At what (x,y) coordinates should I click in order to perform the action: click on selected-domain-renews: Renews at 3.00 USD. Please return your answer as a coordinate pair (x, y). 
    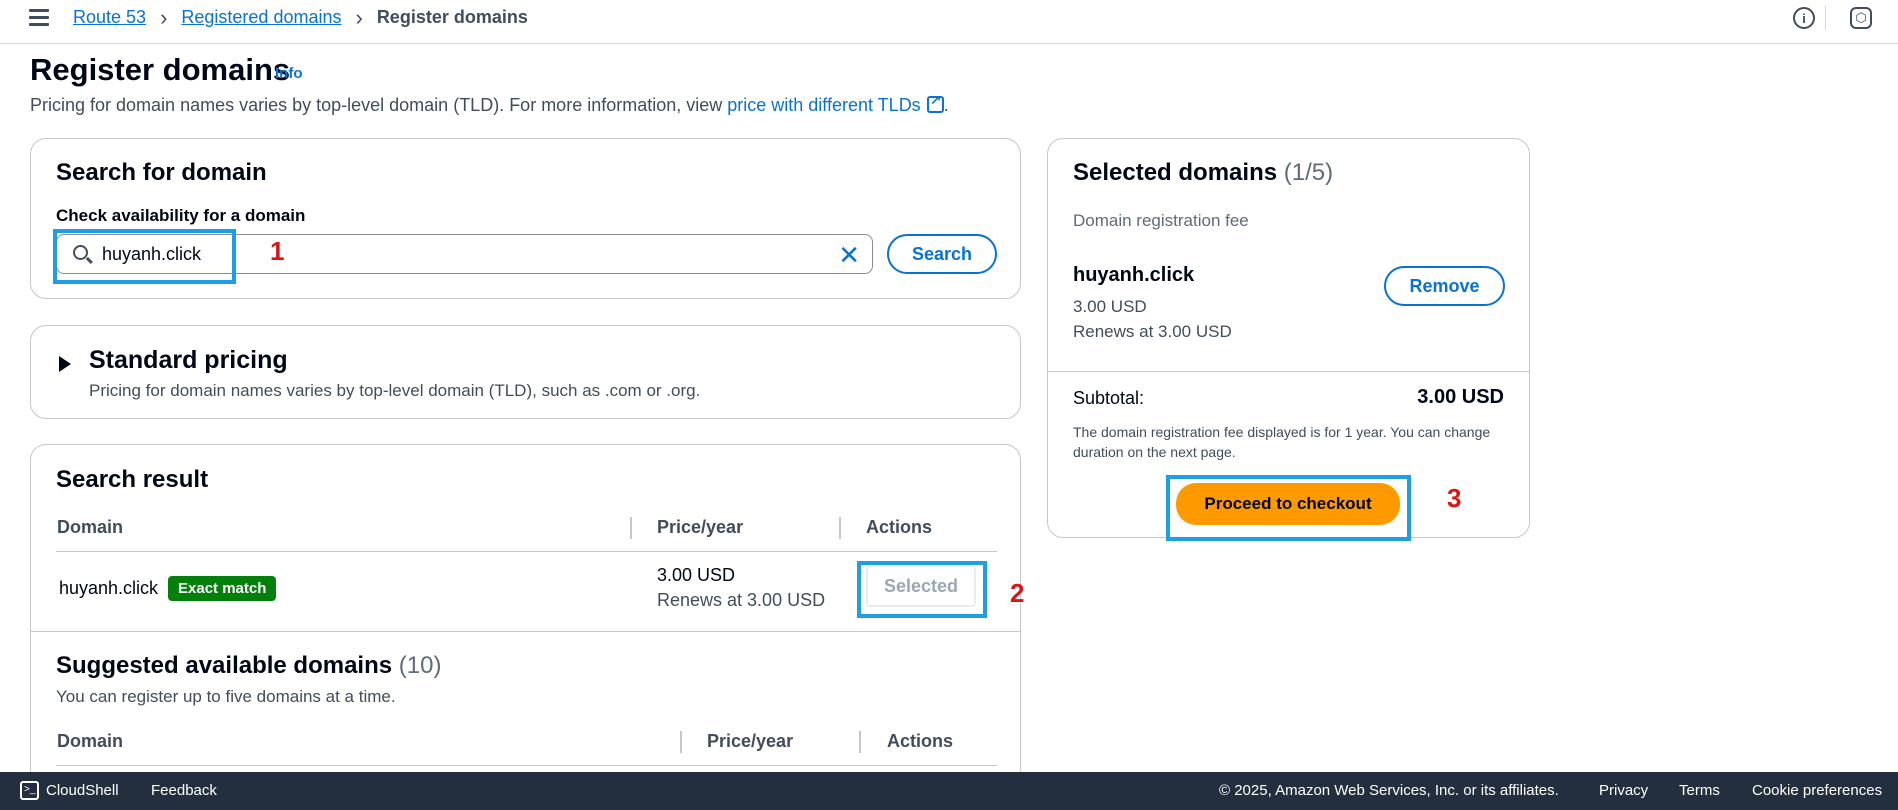
    Looking at the image, I should click on (1152, 331).